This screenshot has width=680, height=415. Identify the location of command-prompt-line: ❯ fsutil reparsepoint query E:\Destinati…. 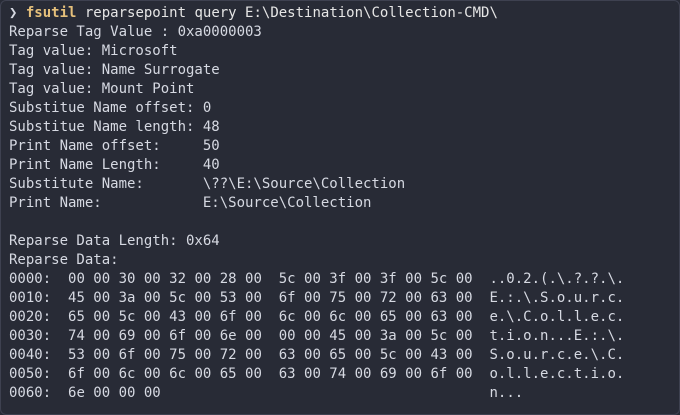
(344, 13).